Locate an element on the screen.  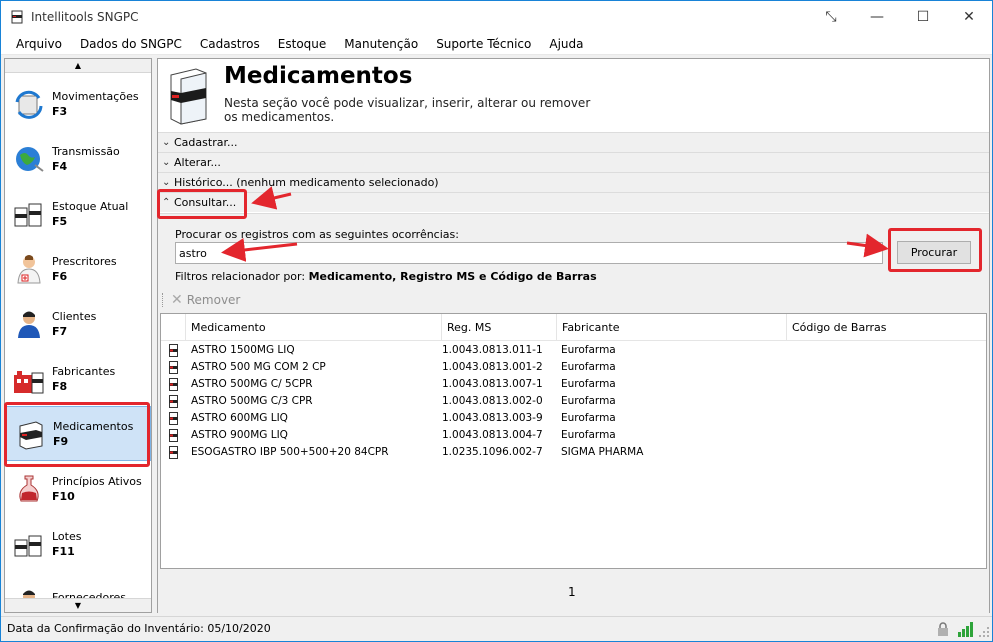
column-header-reg-ms: Reg. MS is located at coordinates (498, 327).